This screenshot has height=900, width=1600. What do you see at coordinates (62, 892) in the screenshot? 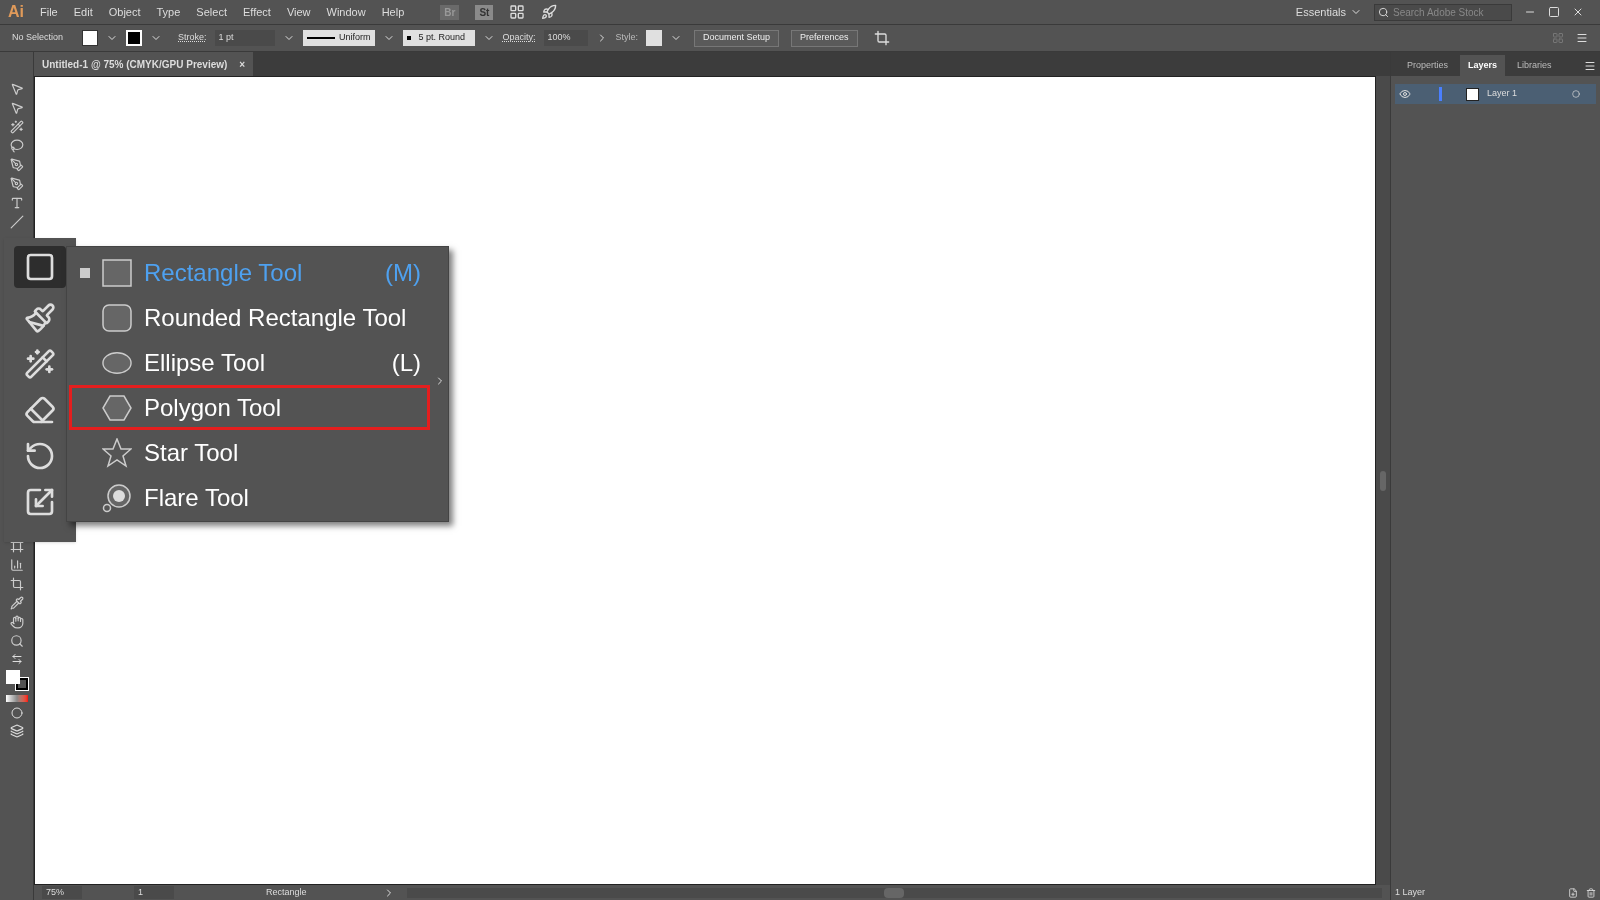
I see `zoom-level-field: 75%` at bounding box center [62, 892].